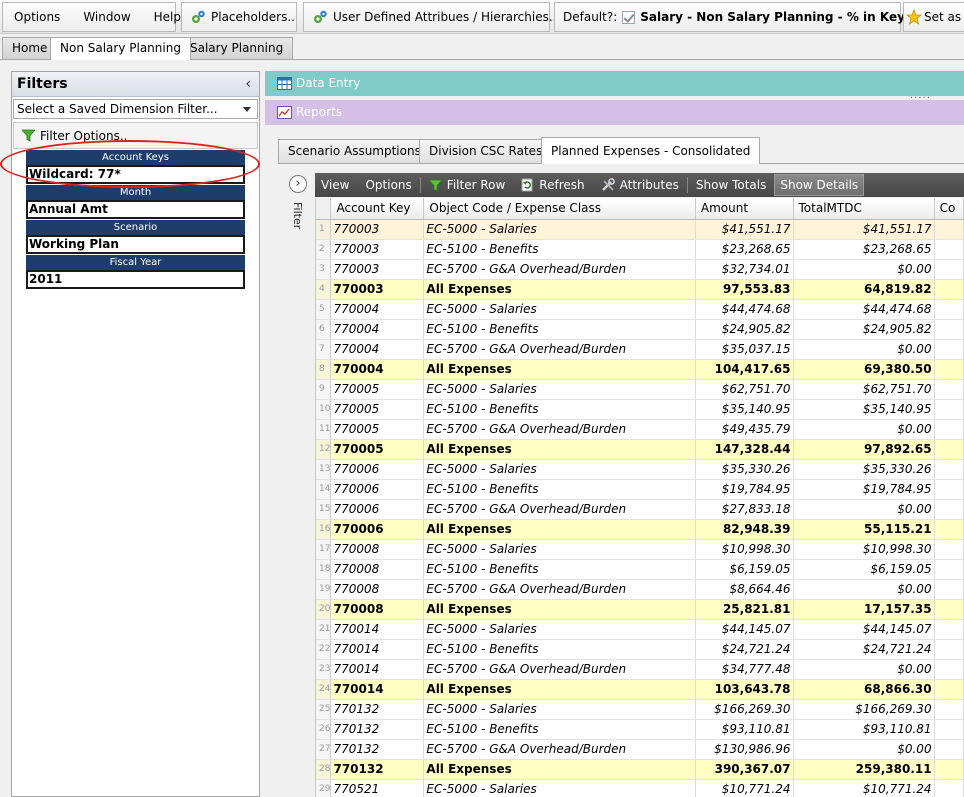  Describe the element at coordinates (864, 569) in the screenshot. I see `total-mtdc-cell: $6,159.05` at that location.